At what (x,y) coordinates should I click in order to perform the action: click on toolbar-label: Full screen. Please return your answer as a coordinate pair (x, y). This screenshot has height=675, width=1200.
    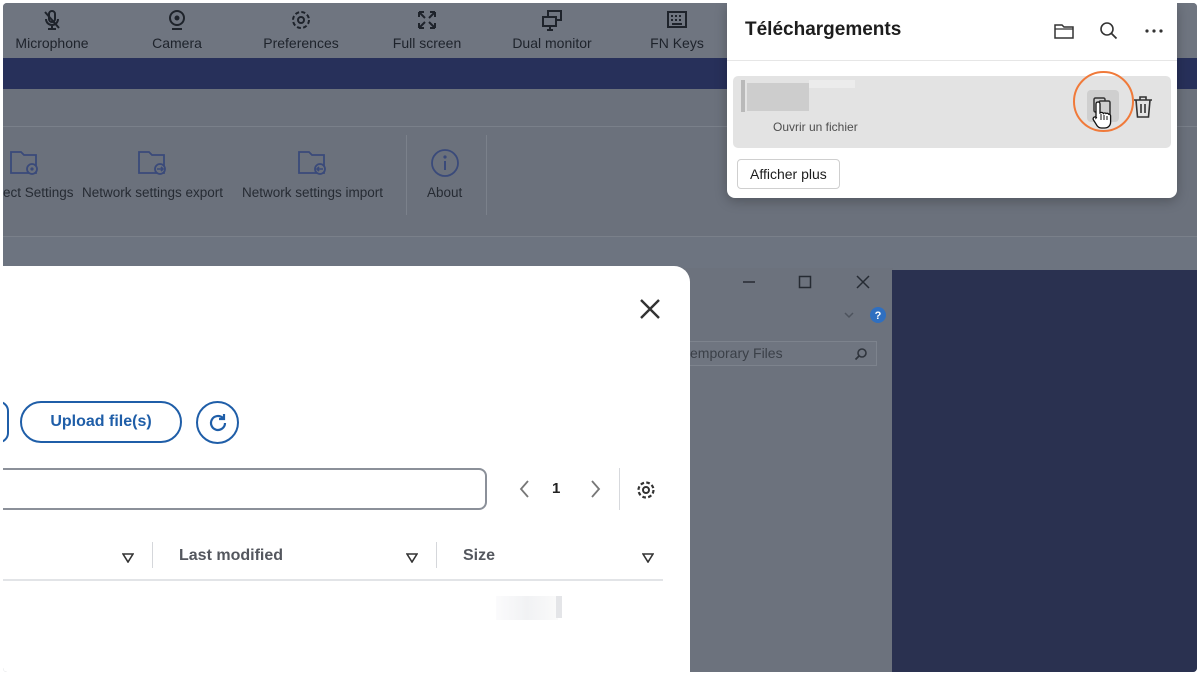
    Looking at the image, I should click on (427, 43).